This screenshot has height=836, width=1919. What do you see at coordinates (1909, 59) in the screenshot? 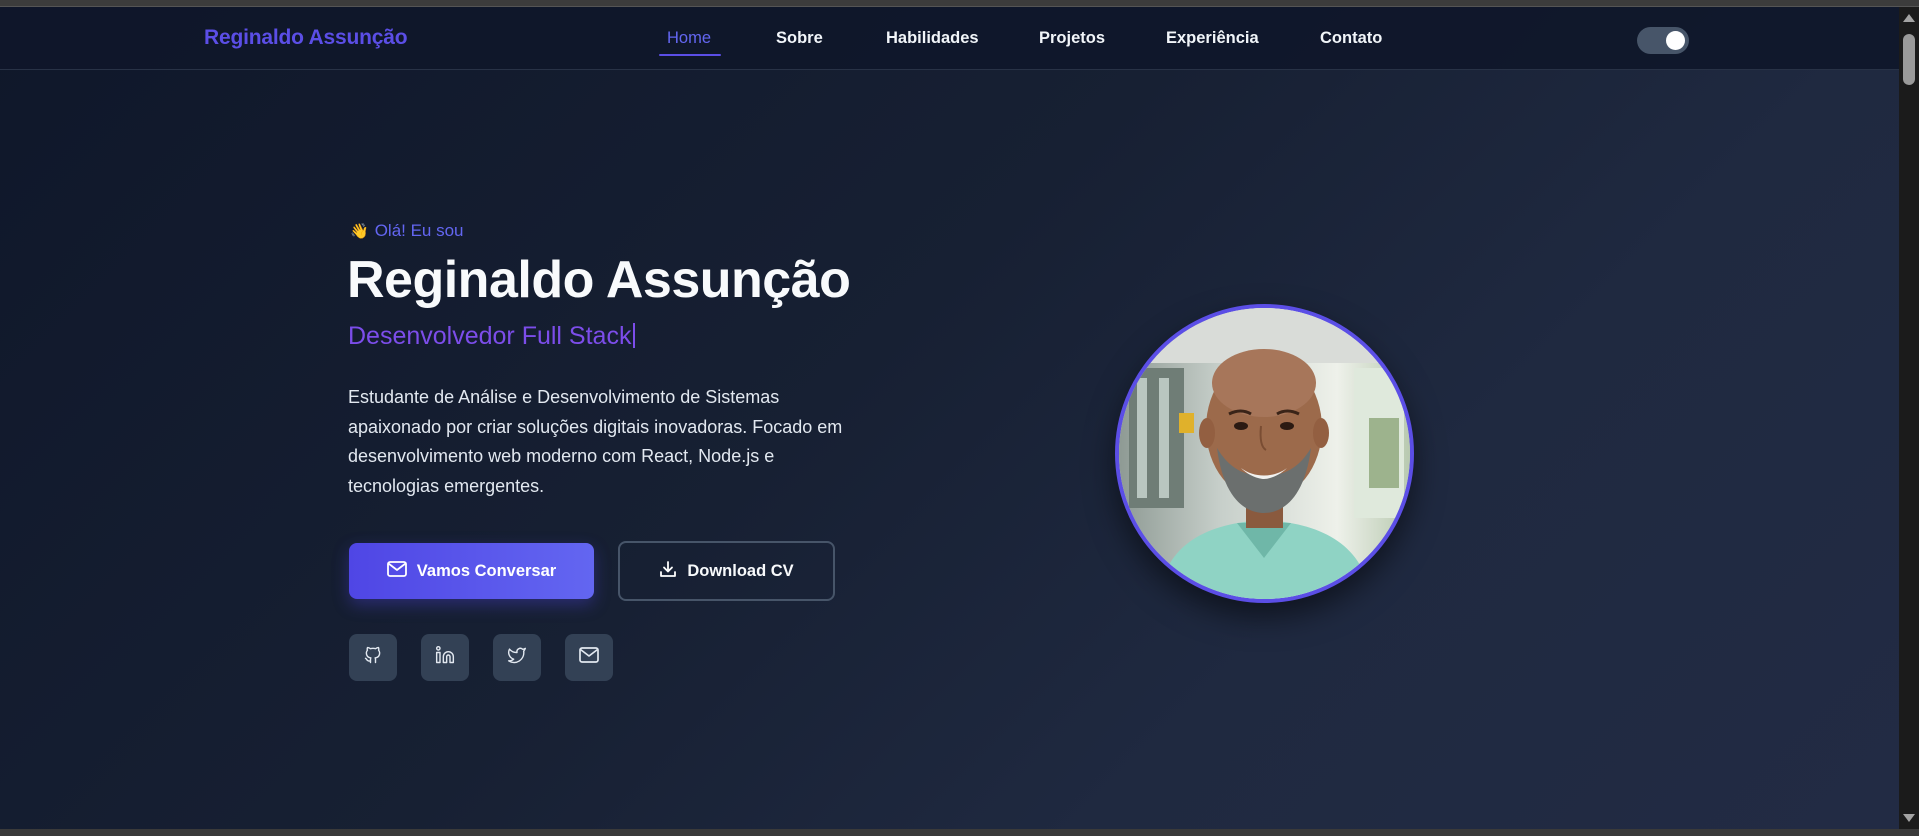
I see `scrollbar-thumb` at bounding box center [1909, 59].